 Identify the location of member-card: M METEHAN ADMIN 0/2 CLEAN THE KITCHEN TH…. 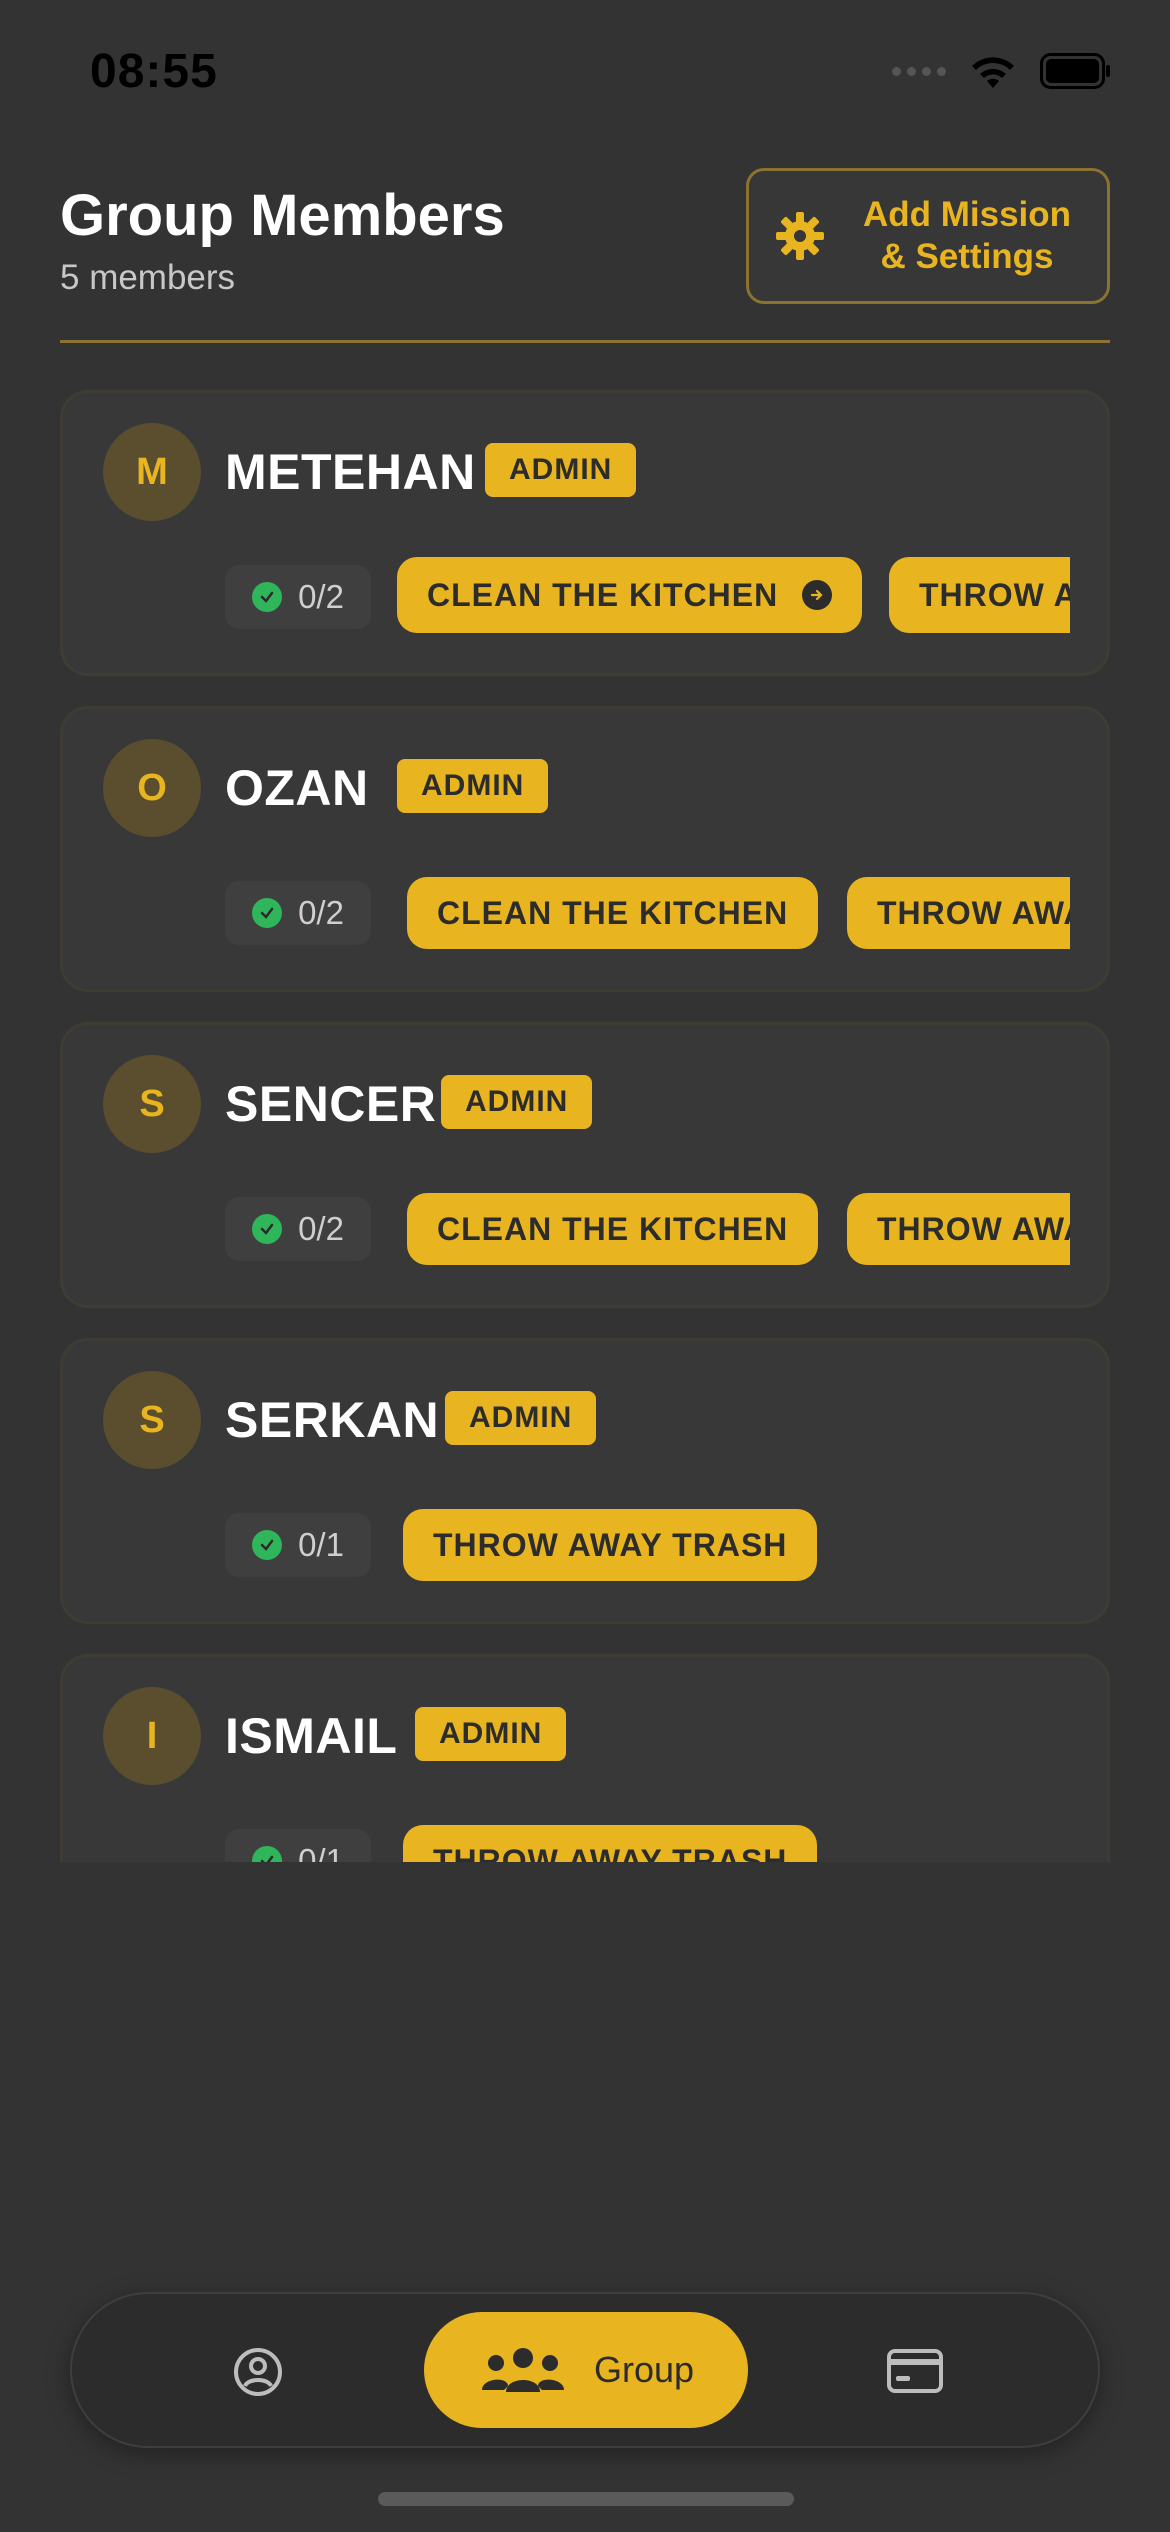
(585, 533).